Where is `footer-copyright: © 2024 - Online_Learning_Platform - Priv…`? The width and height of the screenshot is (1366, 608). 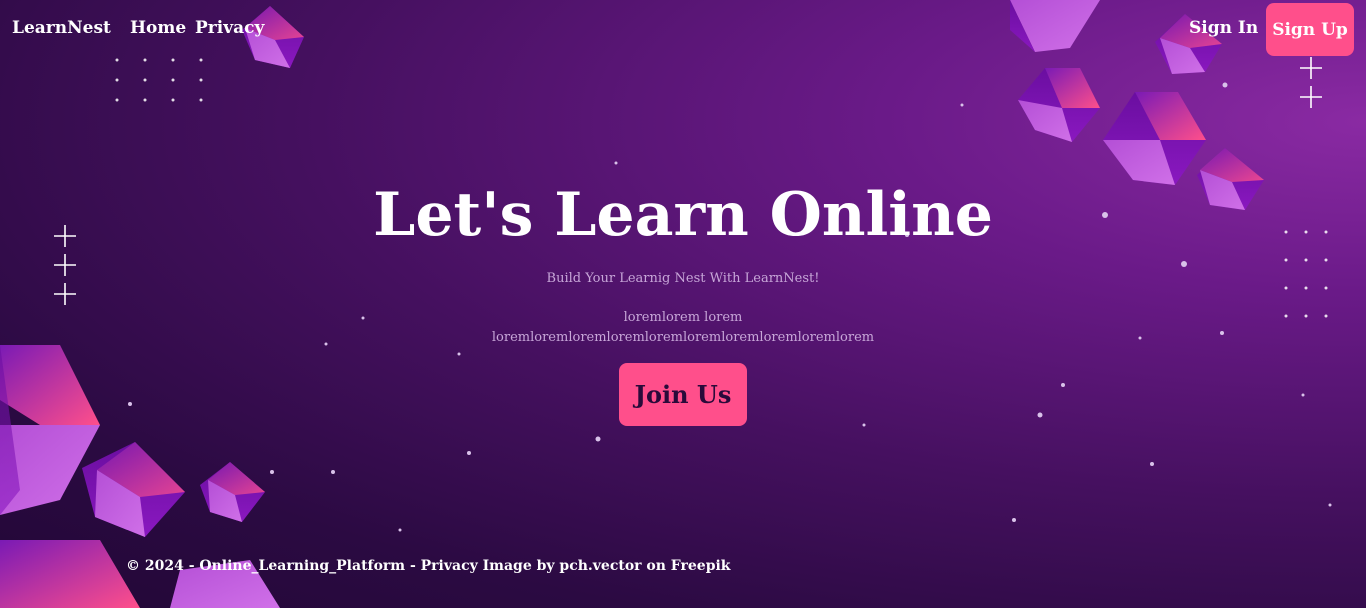 footer-copyright: © 2024 - Online_Learning_Platform - Priv… is located at coordinates (302, 566).